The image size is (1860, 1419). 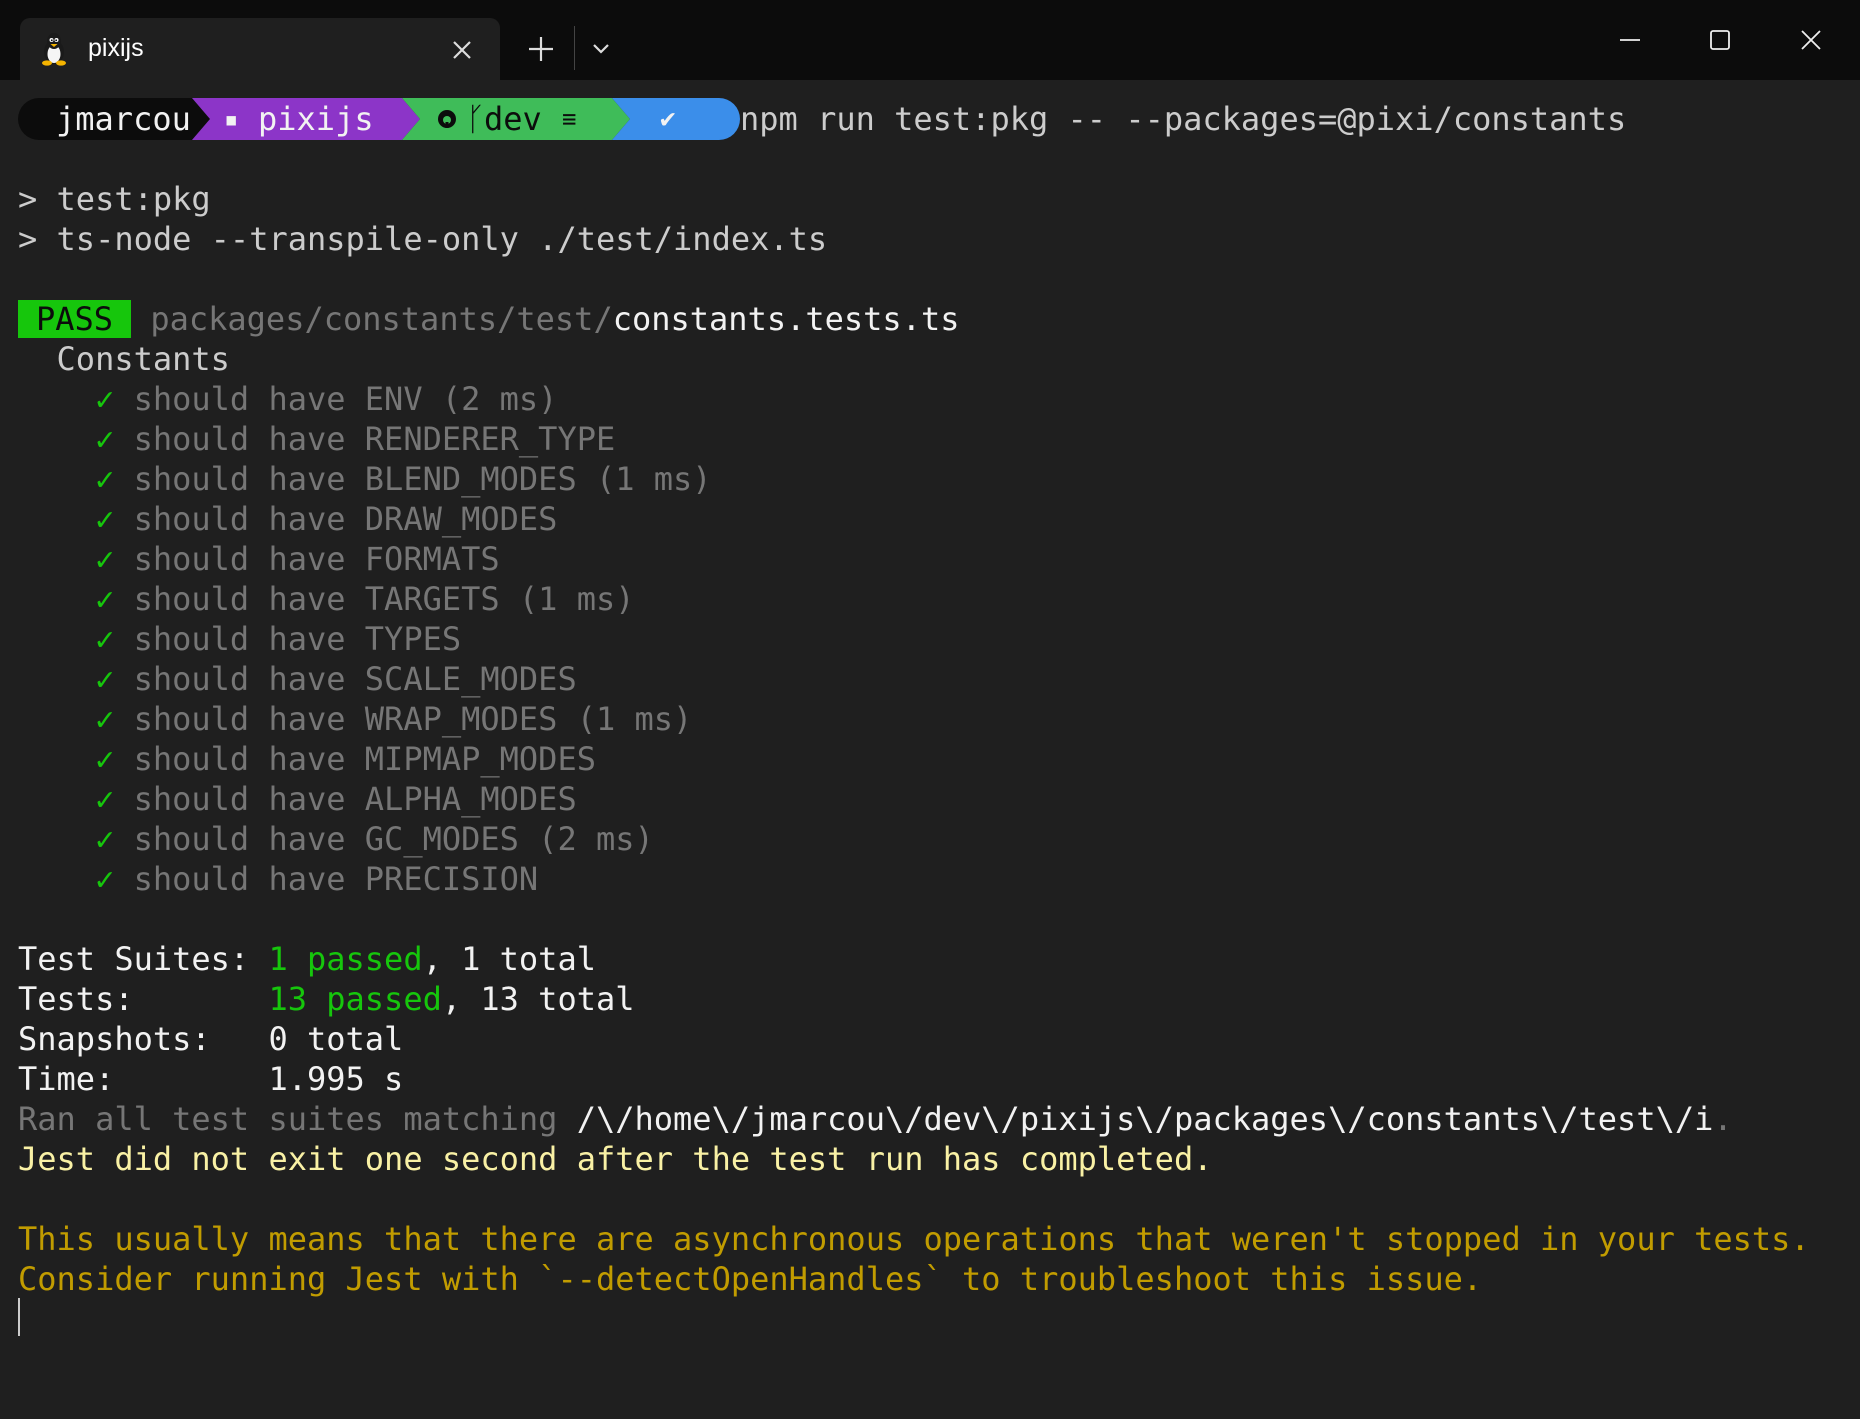 What do you see at coordinates (364, 759) in the screenshot?
I see `test-name: should have MIPMAP_MODES` at bounding box center [364, 759].